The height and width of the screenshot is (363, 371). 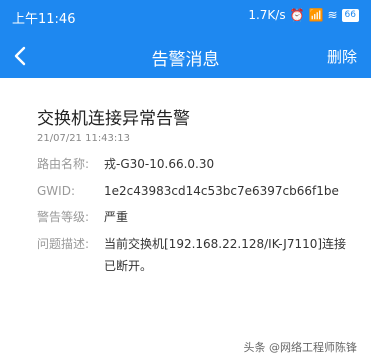 What do you see at coordinates (267, 15) in the screenshot?
I see `network-speed: 1.7K/s` at bounding box center [267, 15].